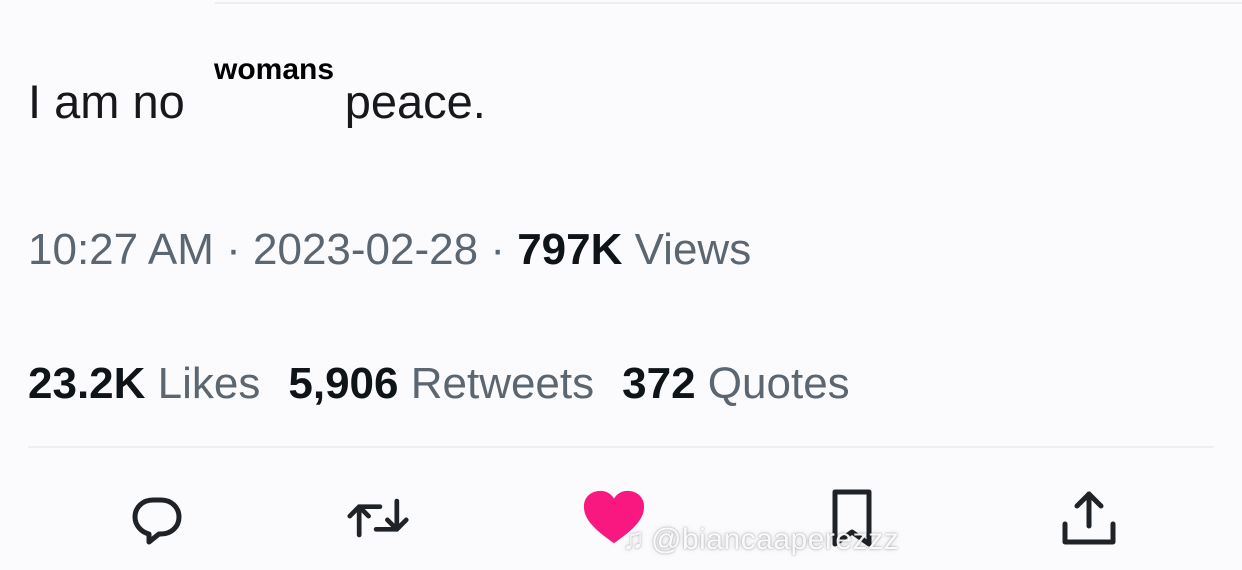 Image resolution: width=1242 pixels, height=570 pixels. What do you see at coordinates (633, 539) in the screenshot?
I see `tiktok-icon: ♫` at bounding box center [633, 539].